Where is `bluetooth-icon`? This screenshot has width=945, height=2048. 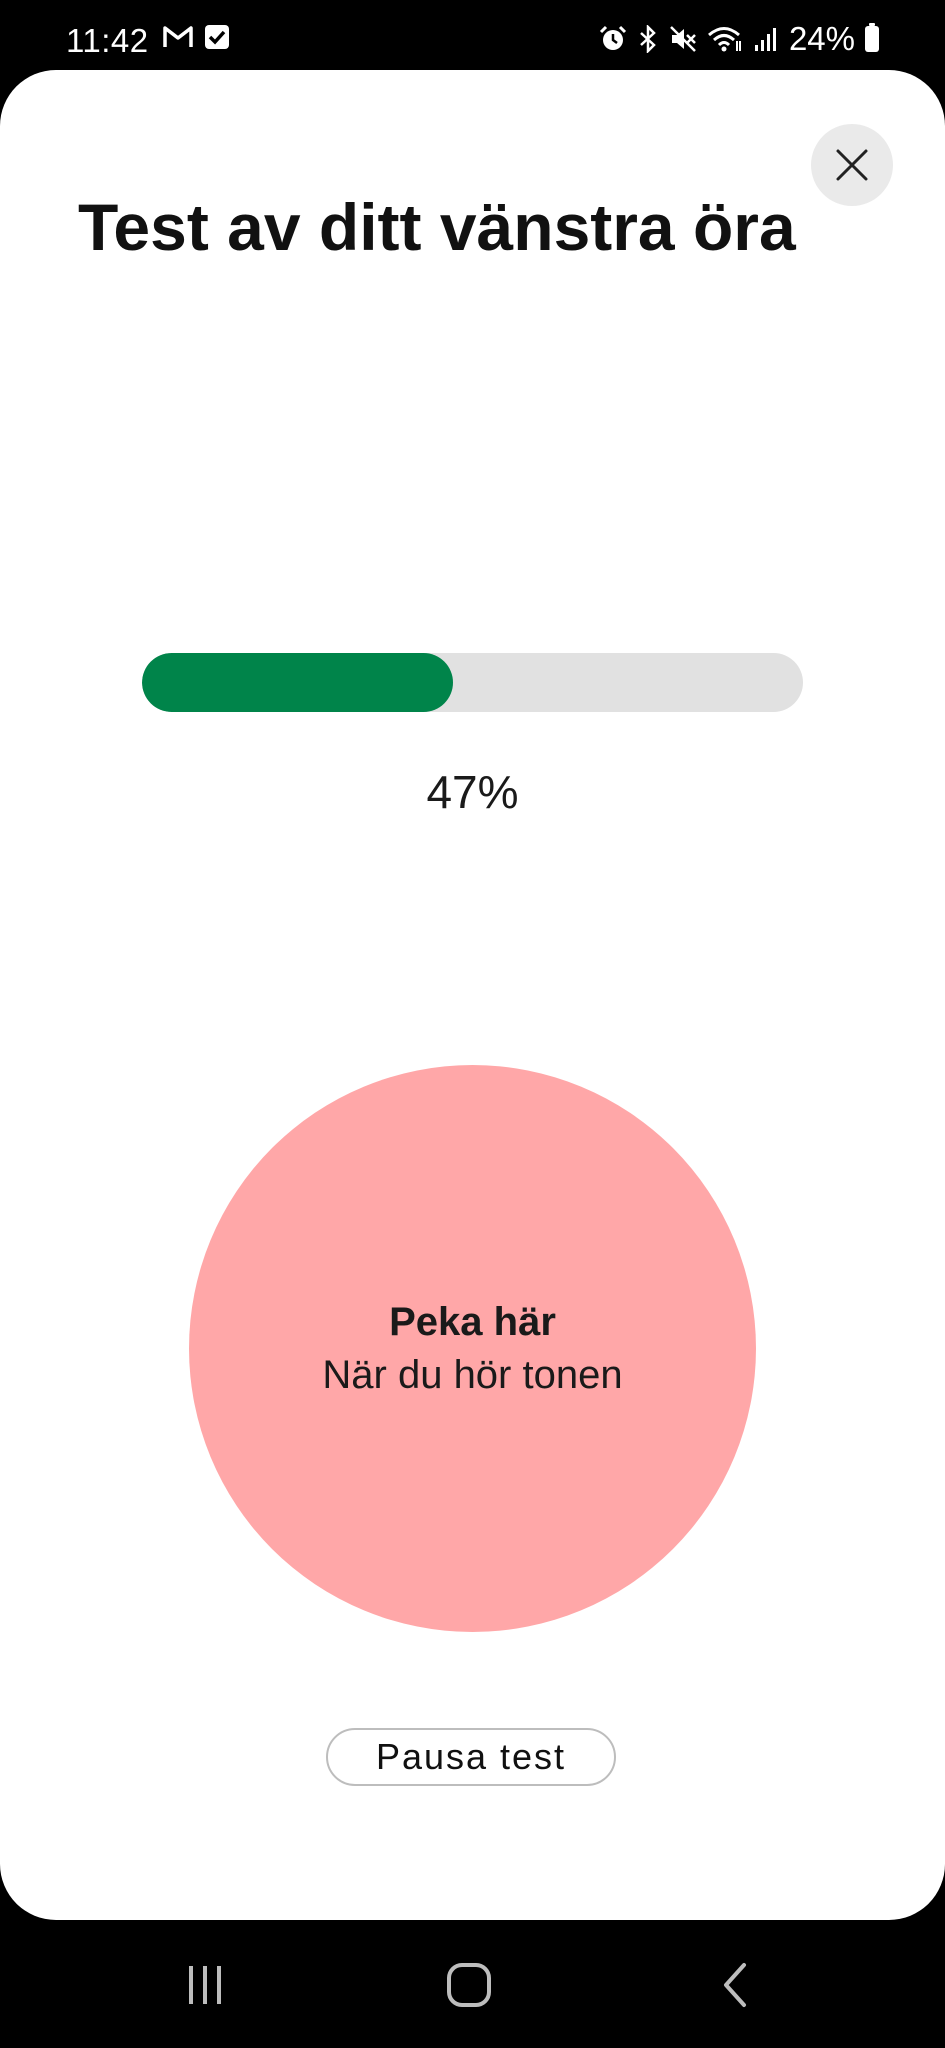 bluetooth-icon is located at coordinates (648, 39).